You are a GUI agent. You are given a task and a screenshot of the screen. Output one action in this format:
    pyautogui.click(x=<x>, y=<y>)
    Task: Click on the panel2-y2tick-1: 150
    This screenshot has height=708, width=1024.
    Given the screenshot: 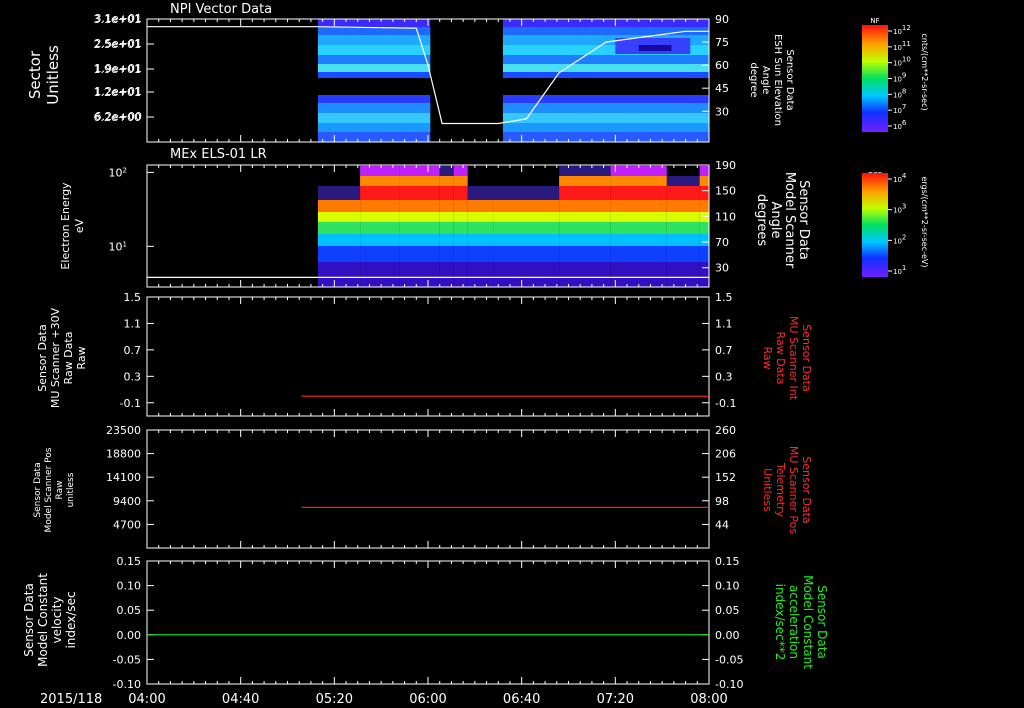 What is the action you would take?
    pyautogui.click(x=725, y=191)
    